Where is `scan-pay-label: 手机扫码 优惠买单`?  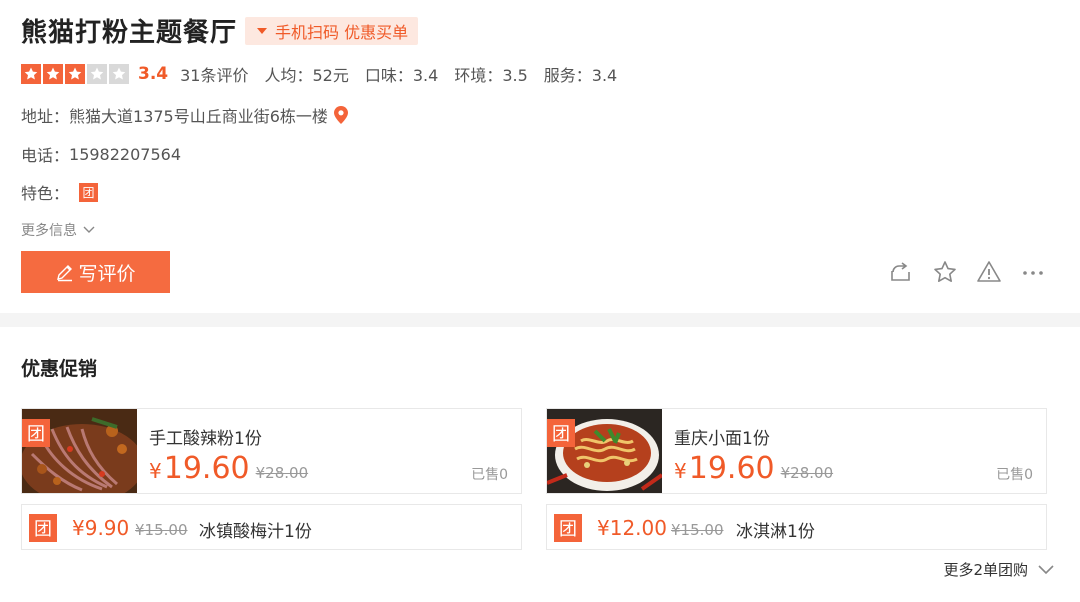 scan-pay-label: 手机扫码 优惠买单 is located at coordinates (342, 32).